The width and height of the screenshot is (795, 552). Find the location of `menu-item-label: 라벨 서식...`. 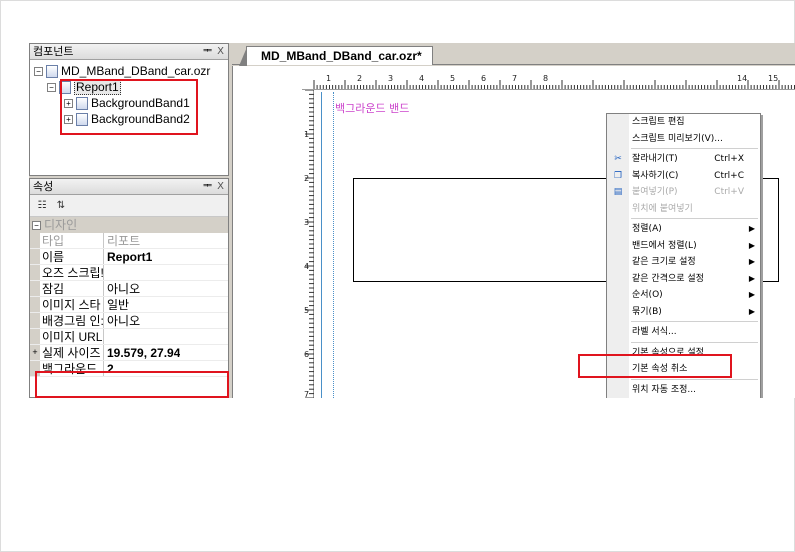

menu-item-label: 라벨 서식... is located at coordinates (654, 332).